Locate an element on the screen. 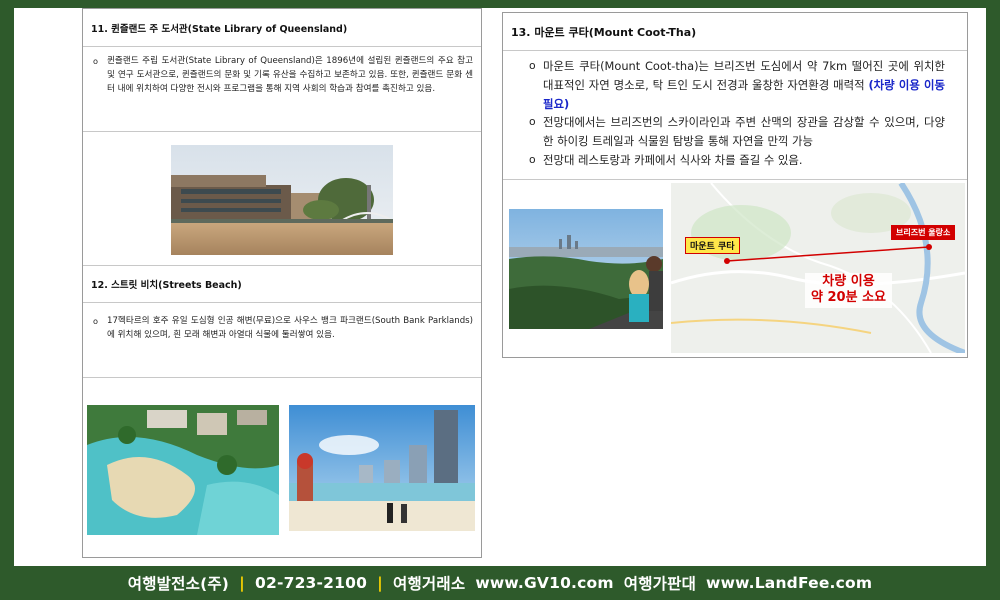 This screenshot has width=1000, height=600. route-map: 마운트 쿠타 브리즈번 울랑소 차량 이용 약 20분 소요 is located at coordinates (818, 268).